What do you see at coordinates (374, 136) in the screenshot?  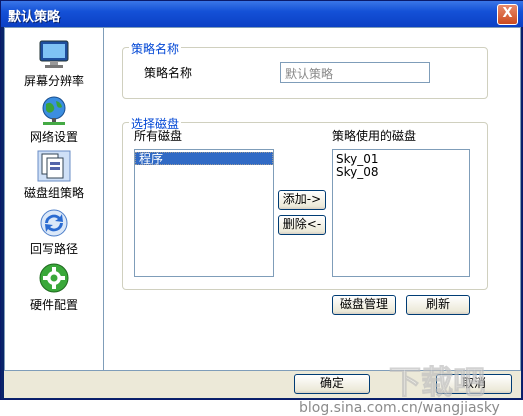 I see `used-disks-label: 策略使用的磁盘` at bounding box center [374, 136].